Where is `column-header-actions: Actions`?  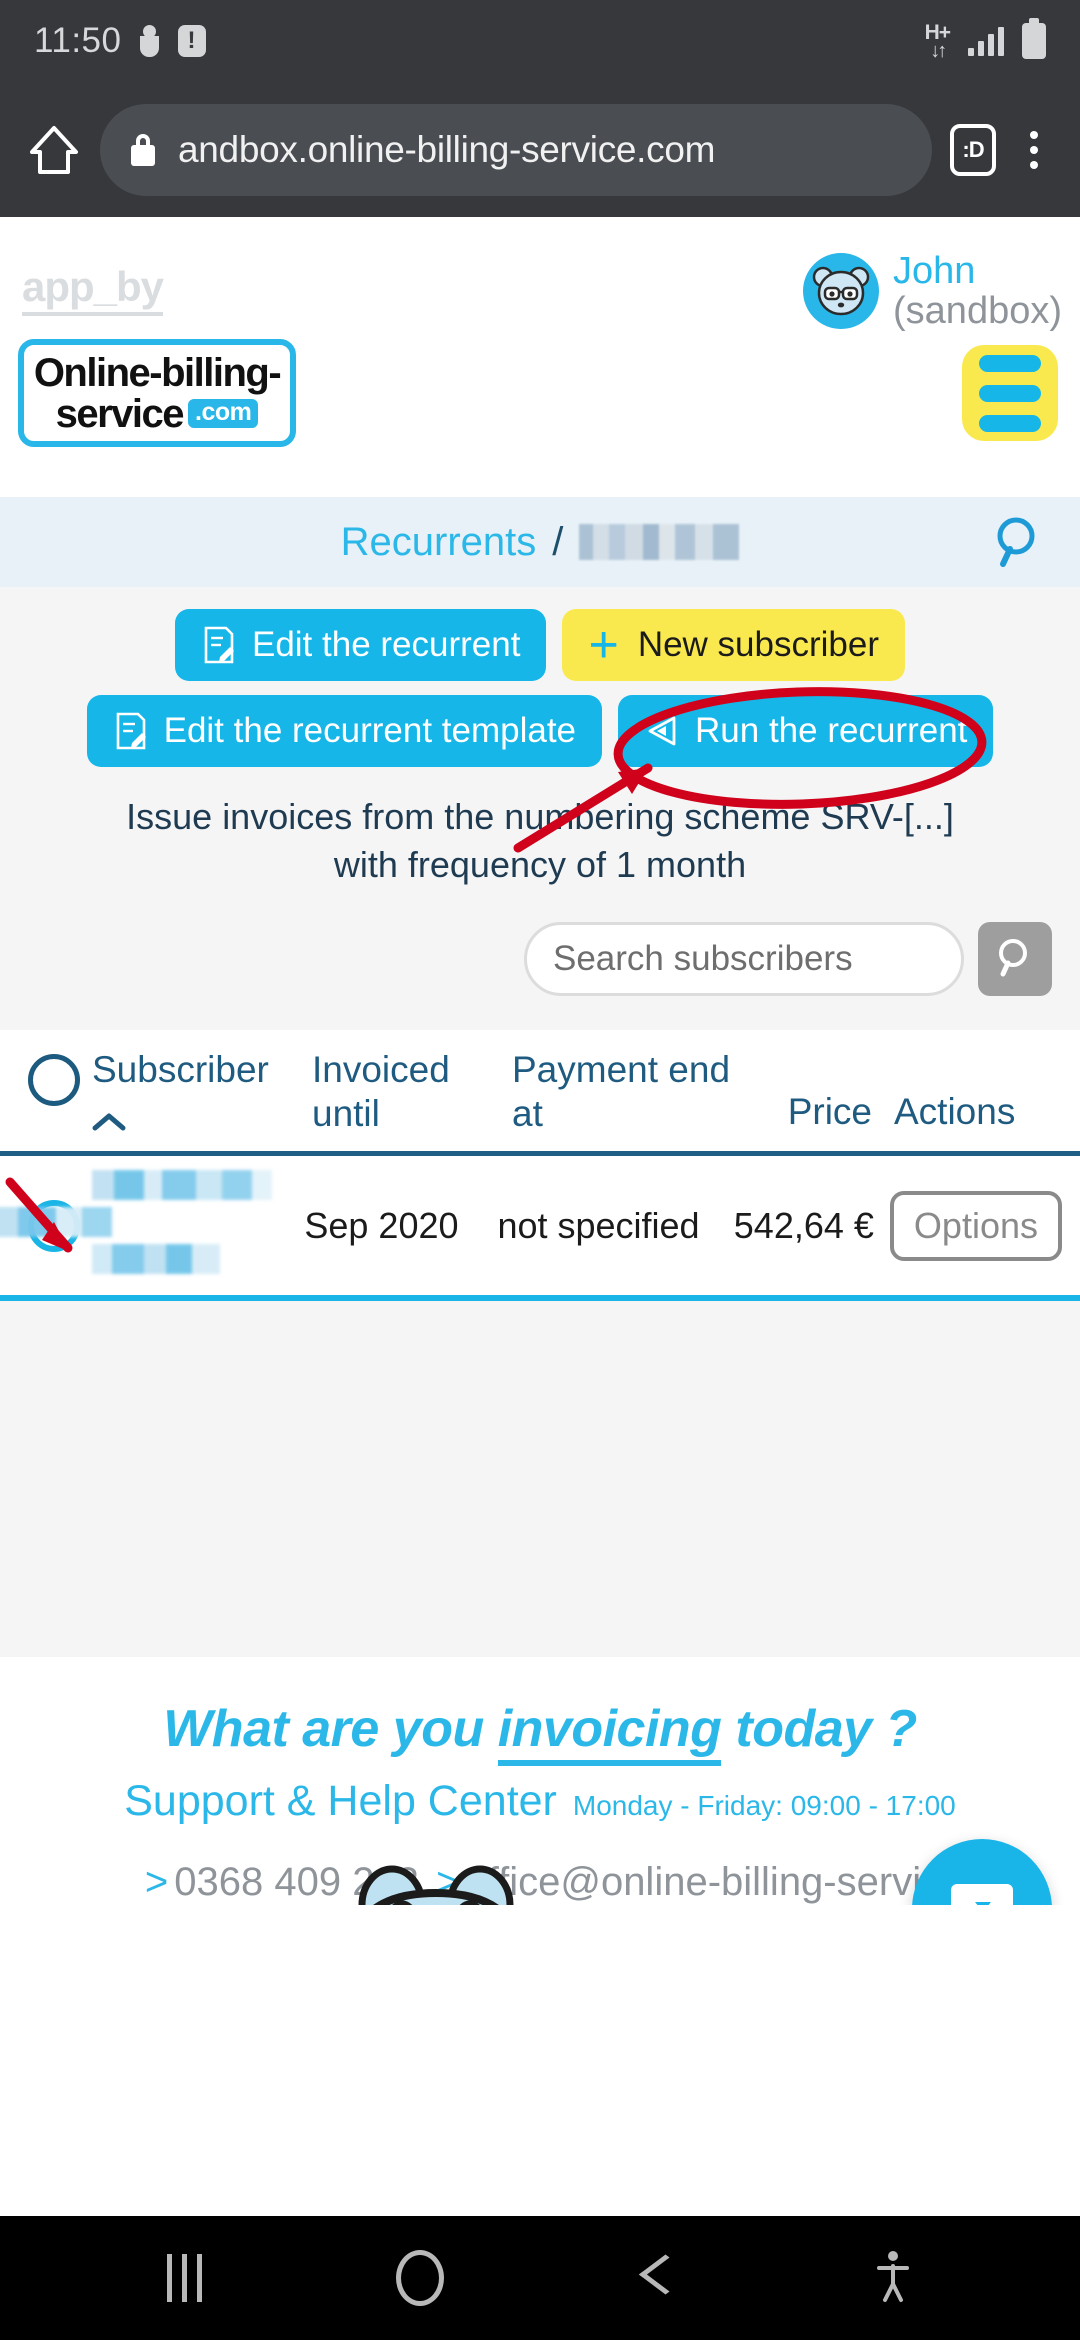 column-header-actions: Actions is located at coordinates (955, 1112).